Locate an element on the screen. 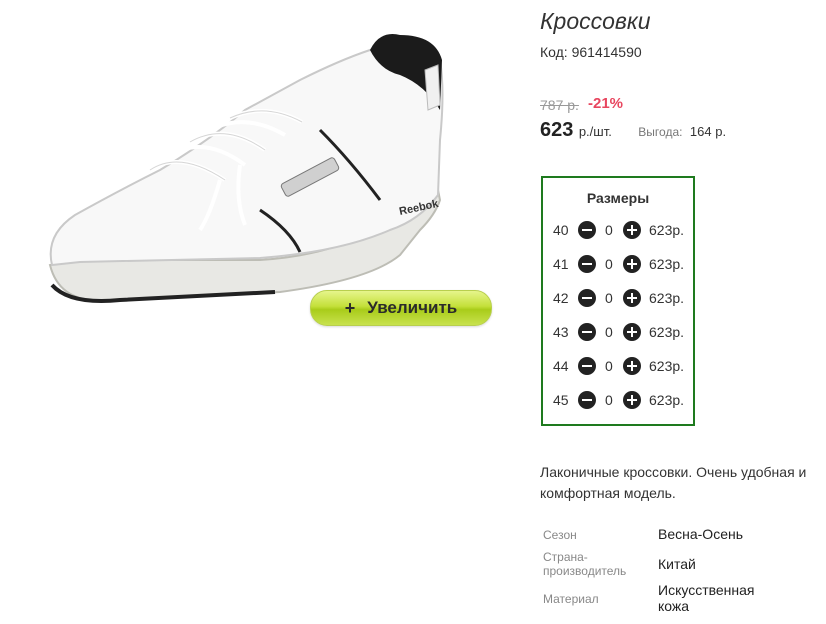 The height and width of the screenshot is (624, 826). size-number: 41 is located at coordinates (561, 264).